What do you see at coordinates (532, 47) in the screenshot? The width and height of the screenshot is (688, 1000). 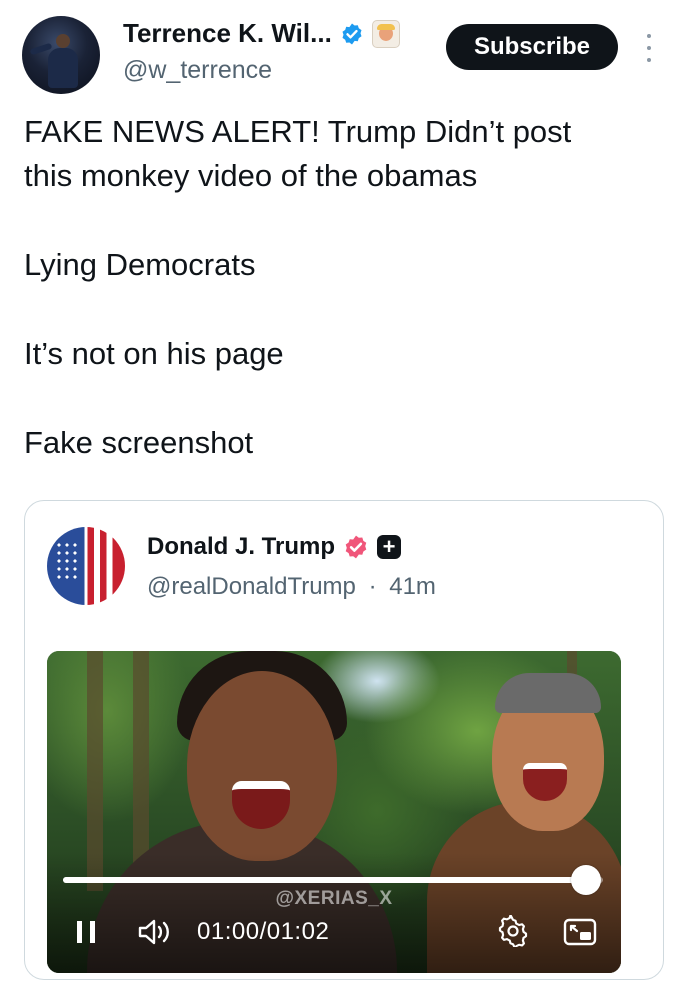 I see `subscribe-button: Subscribe` at bounding box center [532, 47].